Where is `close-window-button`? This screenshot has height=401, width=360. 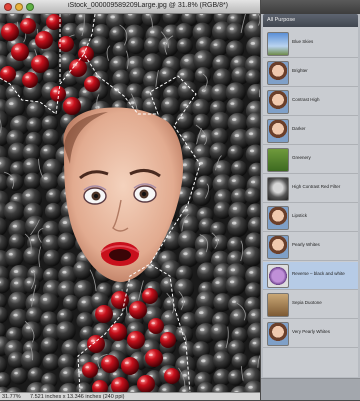
close-window-button is located at coordinates (8, 7).